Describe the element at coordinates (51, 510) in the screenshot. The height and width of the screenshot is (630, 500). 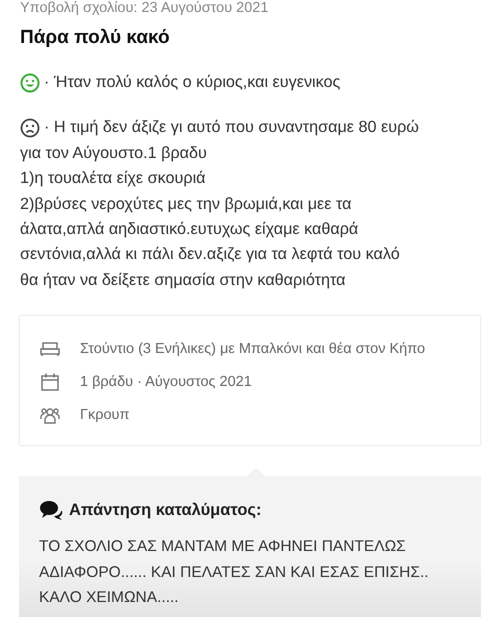
I see `chat-bubbles-icon` at that location.